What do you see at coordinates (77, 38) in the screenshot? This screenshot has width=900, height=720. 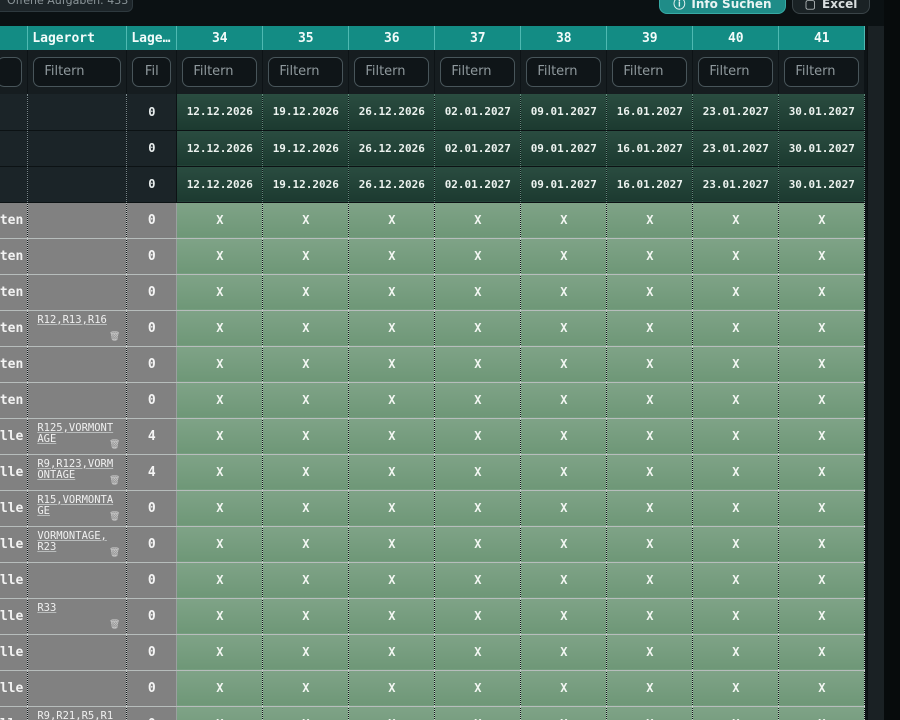 I see `column-header-lagerort: Lagerort` at bounding box center [77, 38].